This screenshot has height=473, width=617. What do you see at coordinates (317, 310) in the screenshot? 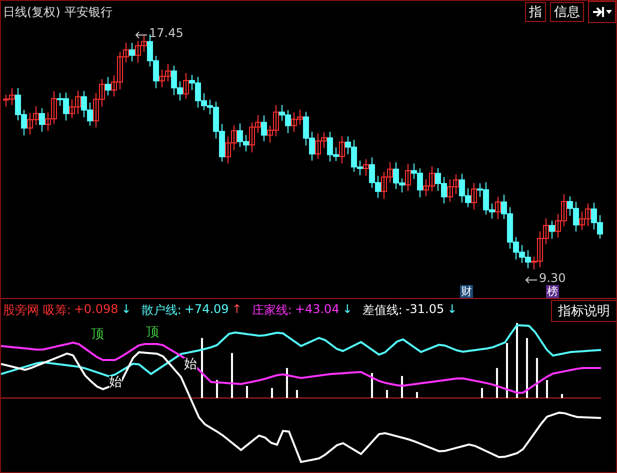
I see `indicator-value: +43.04` at bounding box center [317, 310].